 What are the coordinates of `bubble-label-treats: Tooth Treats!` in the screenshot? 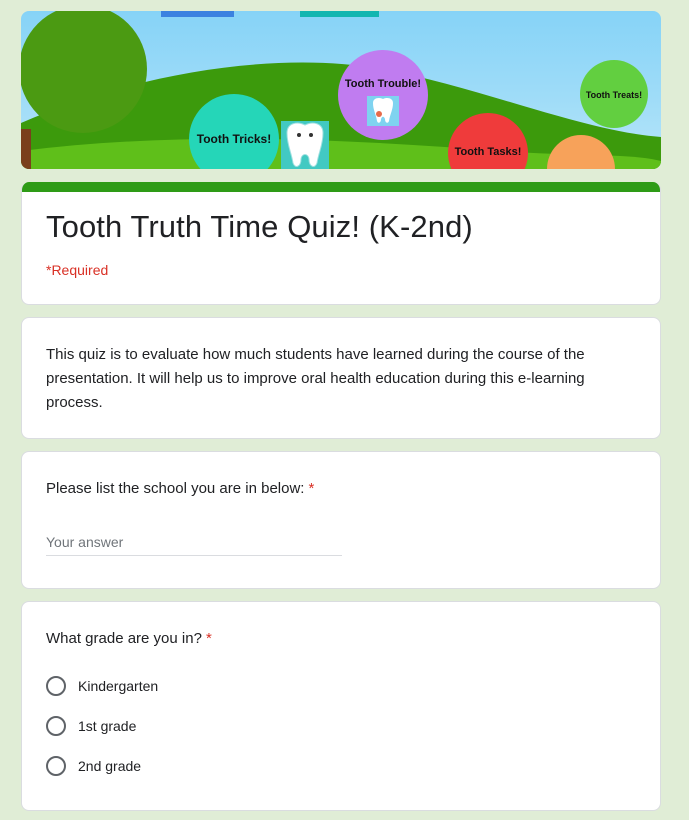 It's located at (614, 95).